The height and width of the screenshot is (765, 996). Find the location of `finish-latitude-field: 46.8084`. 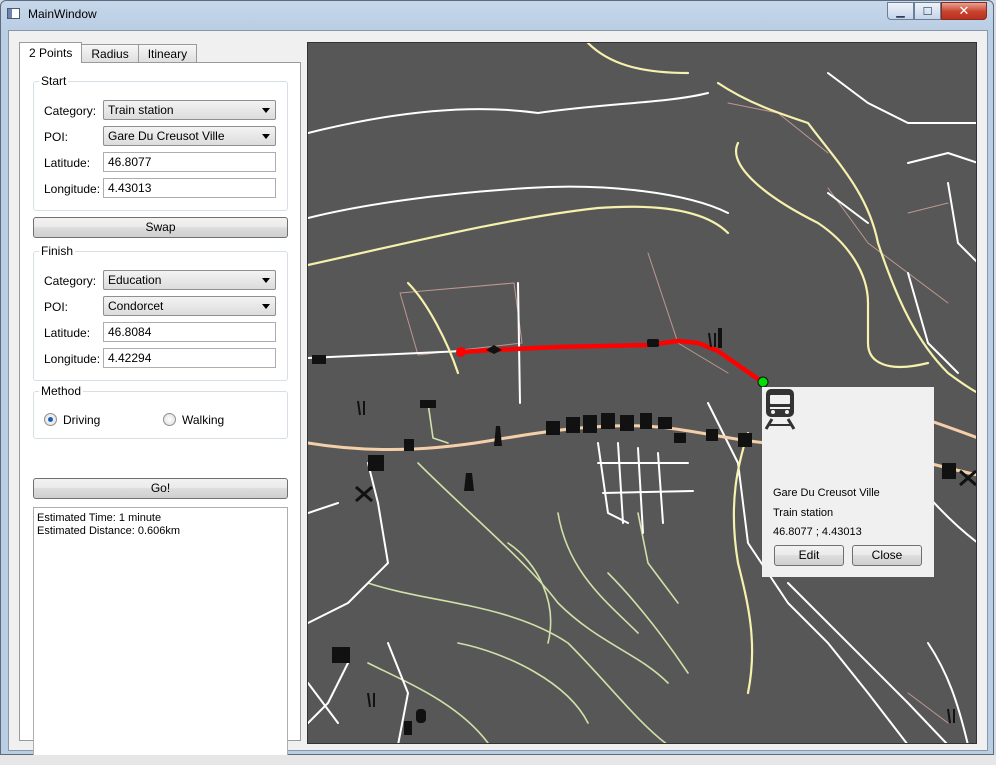

finish-latitude-field: 46.8084 is located at coordinates (189, 332).